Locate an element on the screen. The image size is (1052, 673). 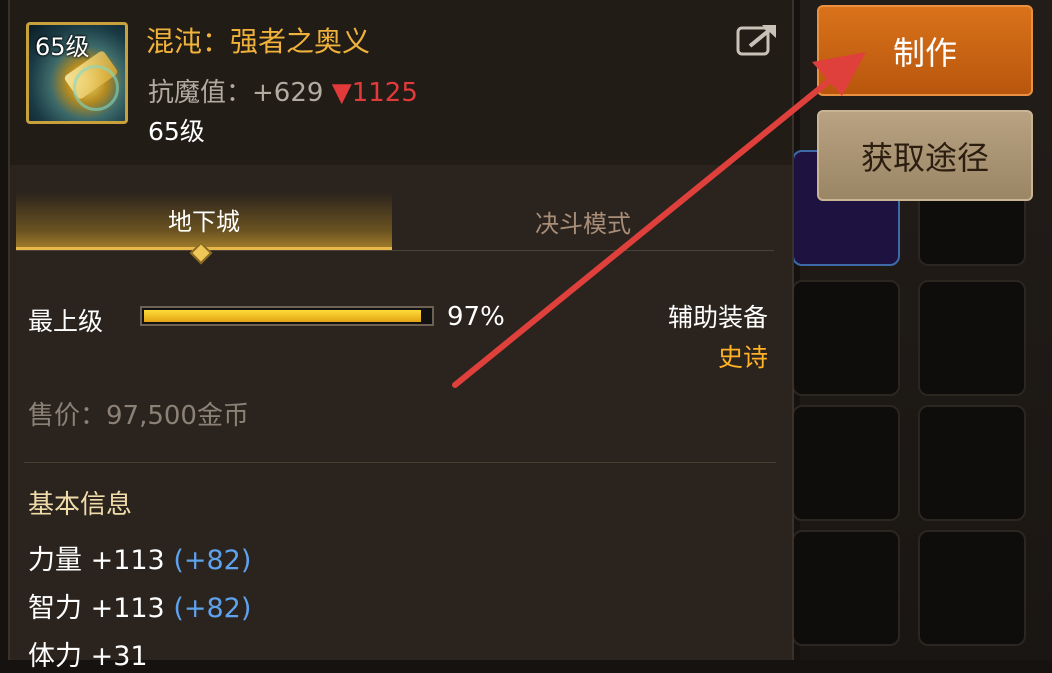
item-name: 混沌：强者之奥义 is located at coordinates (258, 41).